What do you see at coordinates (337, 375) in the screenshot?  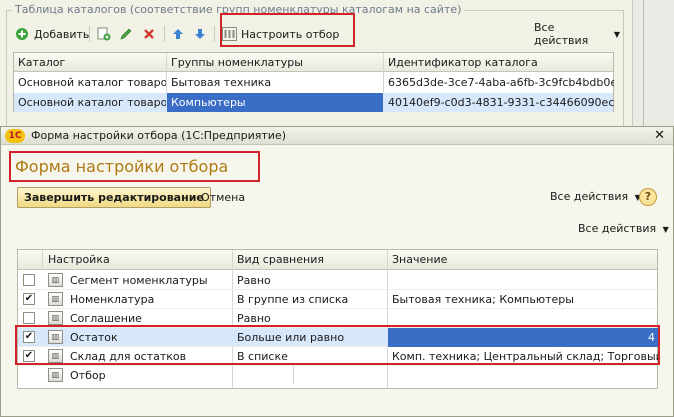 I see `list-item: ▥ Отбор` at bounding box center [337, 375].